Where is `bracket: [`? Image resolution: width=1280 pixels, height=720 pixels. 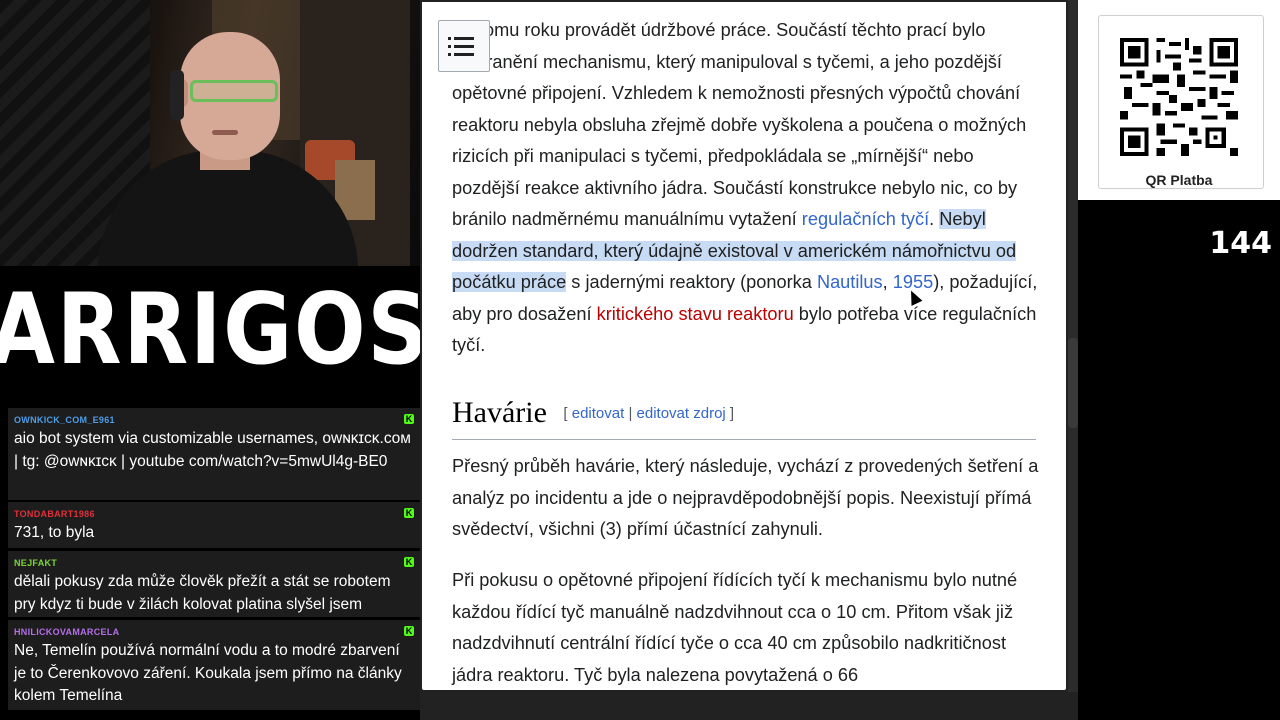
bracket: [ is located at coordinates (565, 413).